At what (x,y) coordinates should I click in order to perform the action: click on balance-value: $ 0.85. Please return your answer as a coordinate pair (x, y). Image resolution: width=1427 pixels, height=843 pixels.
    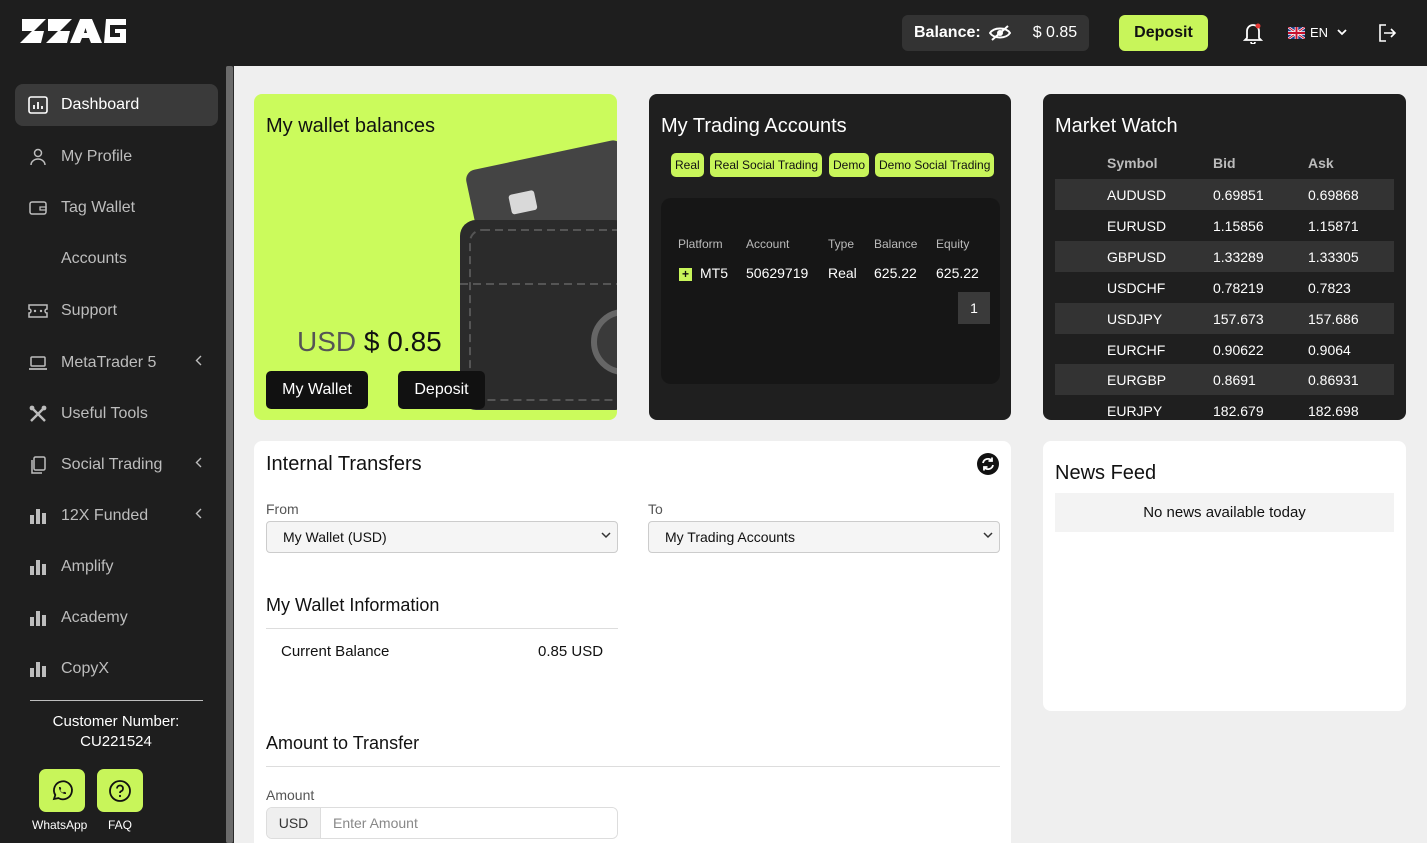
    Looking at the image, I should click on (1055, 32).